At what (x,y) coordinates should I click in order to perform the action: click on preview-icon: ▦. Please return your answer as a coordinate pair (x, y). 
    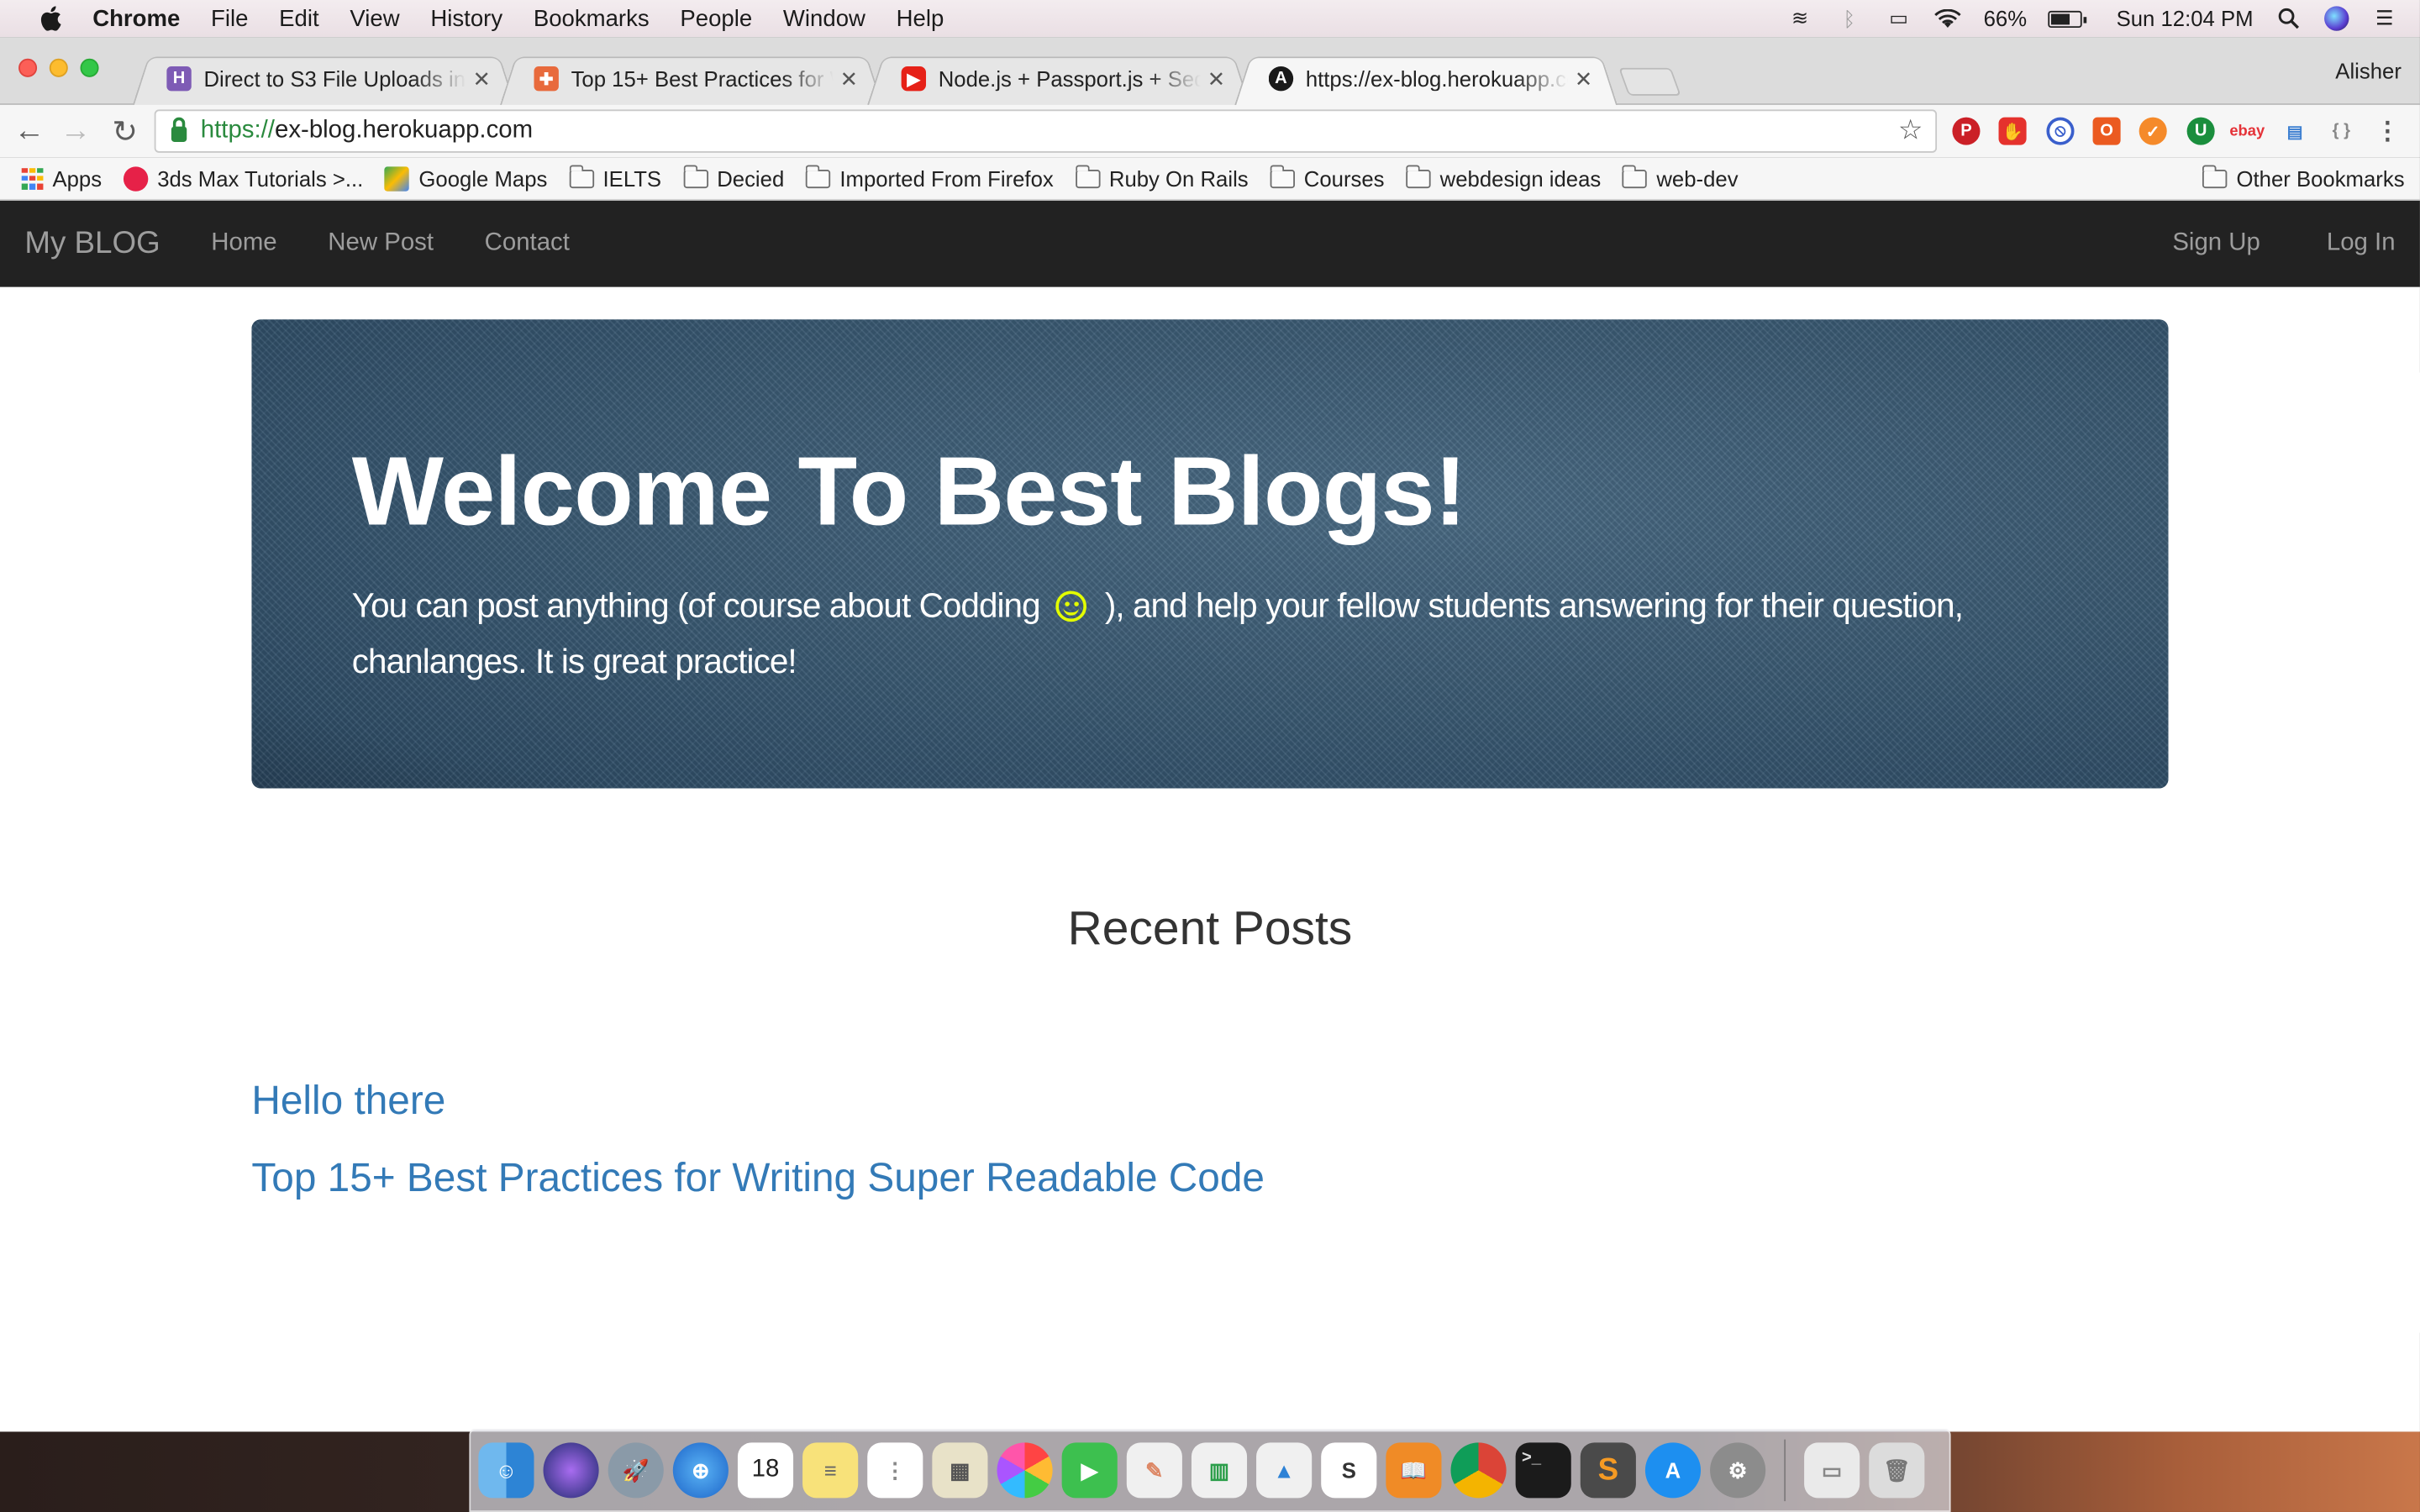
    Looking at the image, I should click on (960, 1470).